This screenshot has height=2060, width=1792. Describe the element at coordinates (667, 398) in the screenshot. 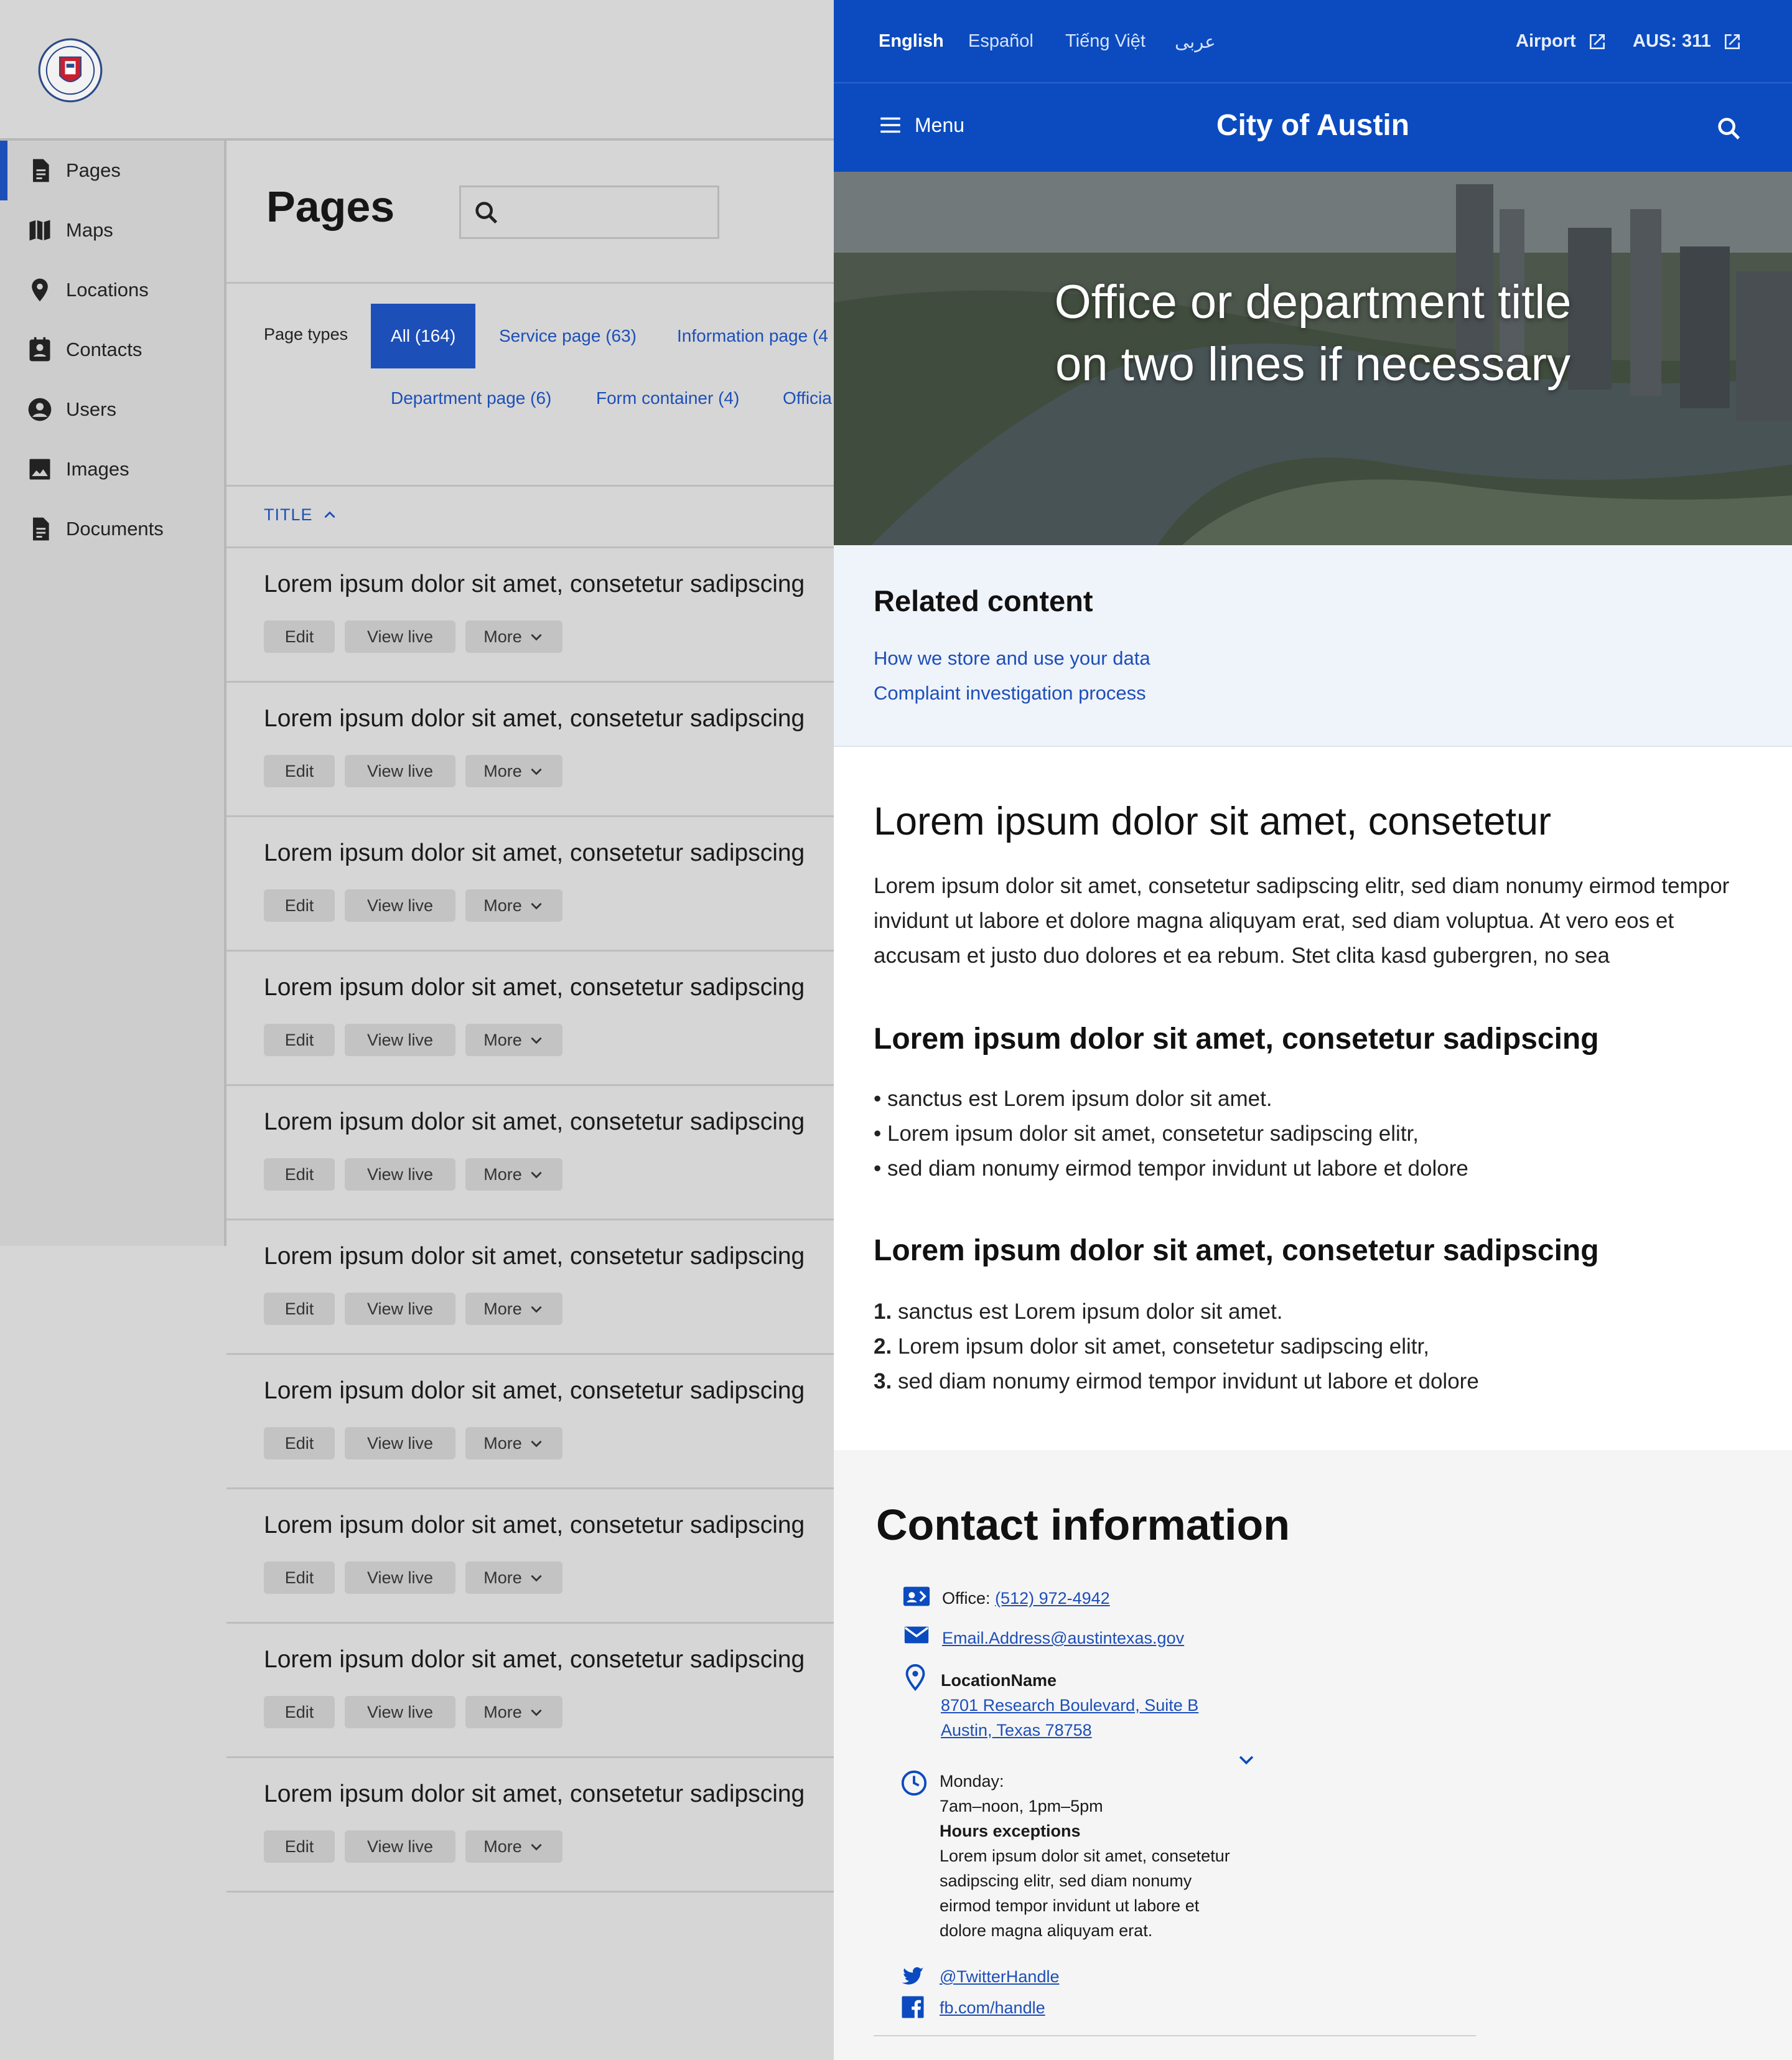

I see `filter-form-container: Form container (4)` at that location.